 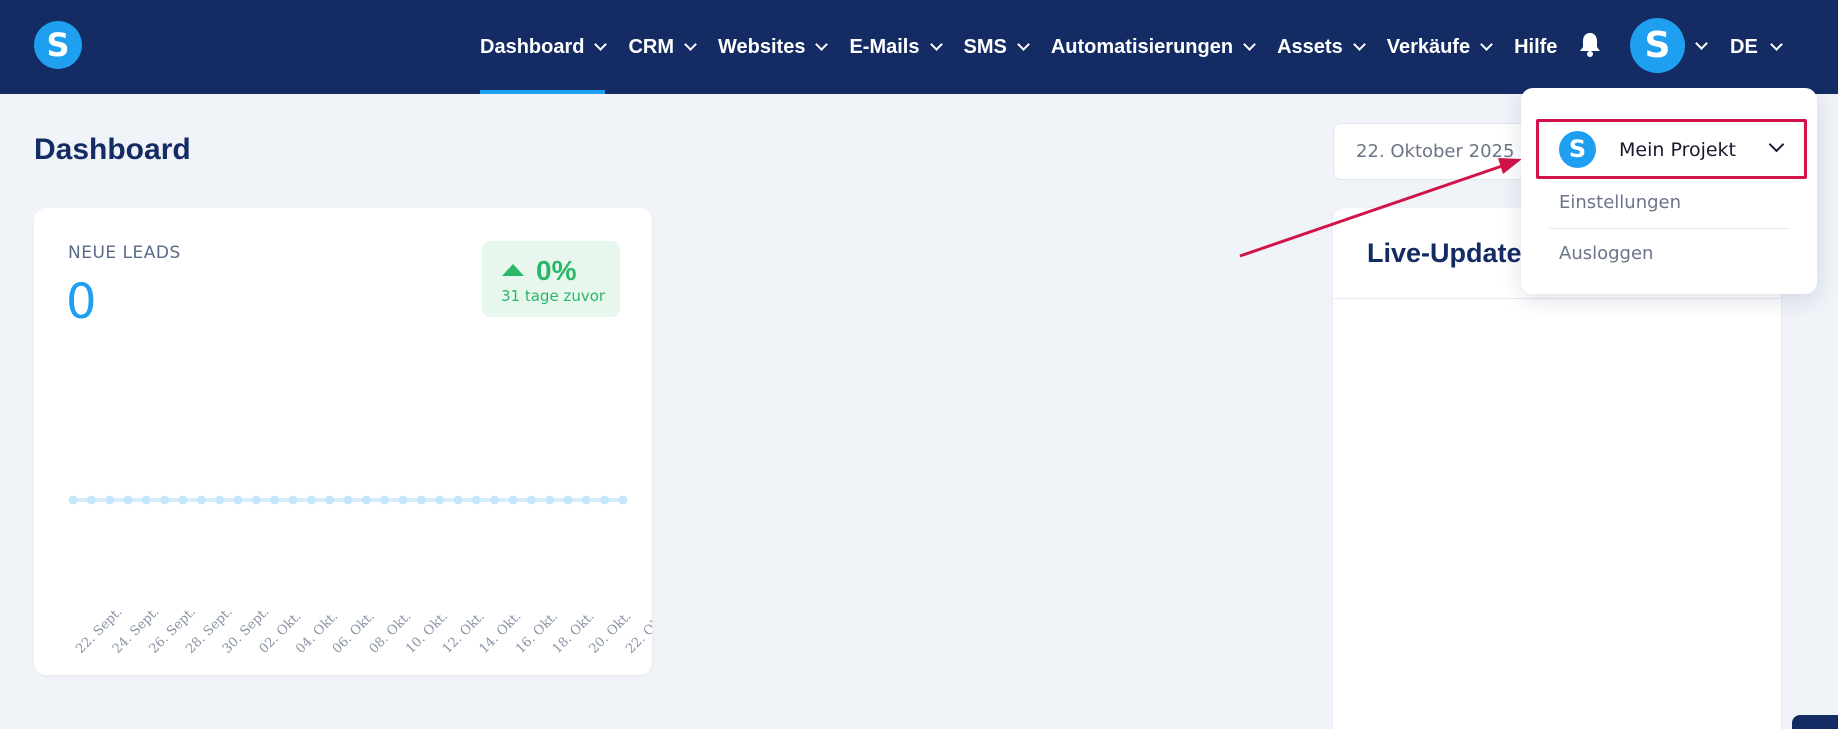 I want to click on project-selector: S Mein Projekt, so click(x=1671, y=149).